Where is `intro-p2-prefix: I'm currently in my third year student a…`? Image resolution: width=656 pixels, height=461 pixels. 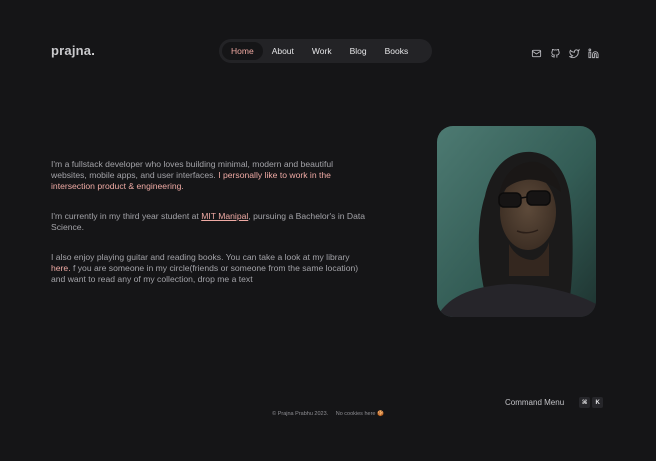
intro-p2-prefix: I'm currently in my third year student a… is located at coordinates (126, 216).